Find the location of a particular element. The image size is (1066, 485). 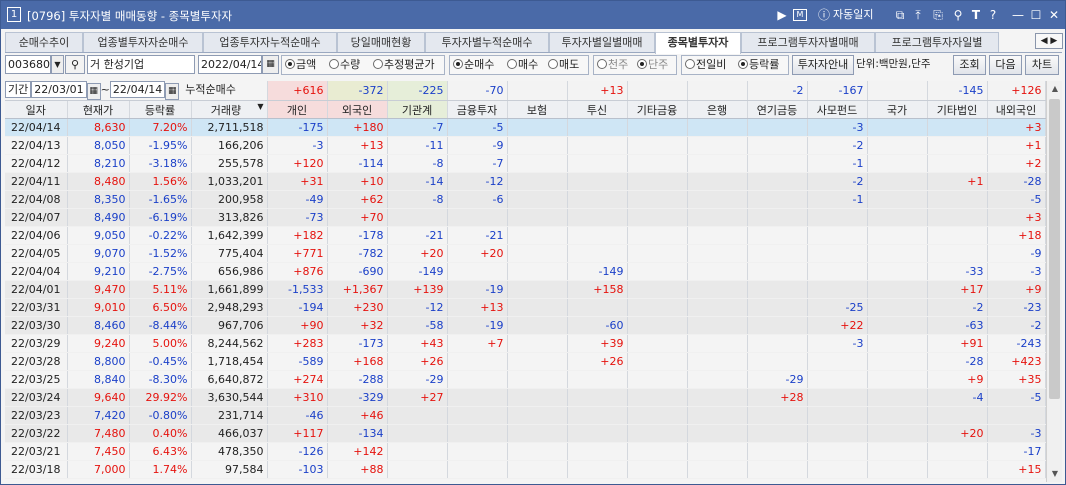

table-row: 22/03/18 7,000 1.74% 97,584 -103 +88 +15 is located at coordinates (525, 469).